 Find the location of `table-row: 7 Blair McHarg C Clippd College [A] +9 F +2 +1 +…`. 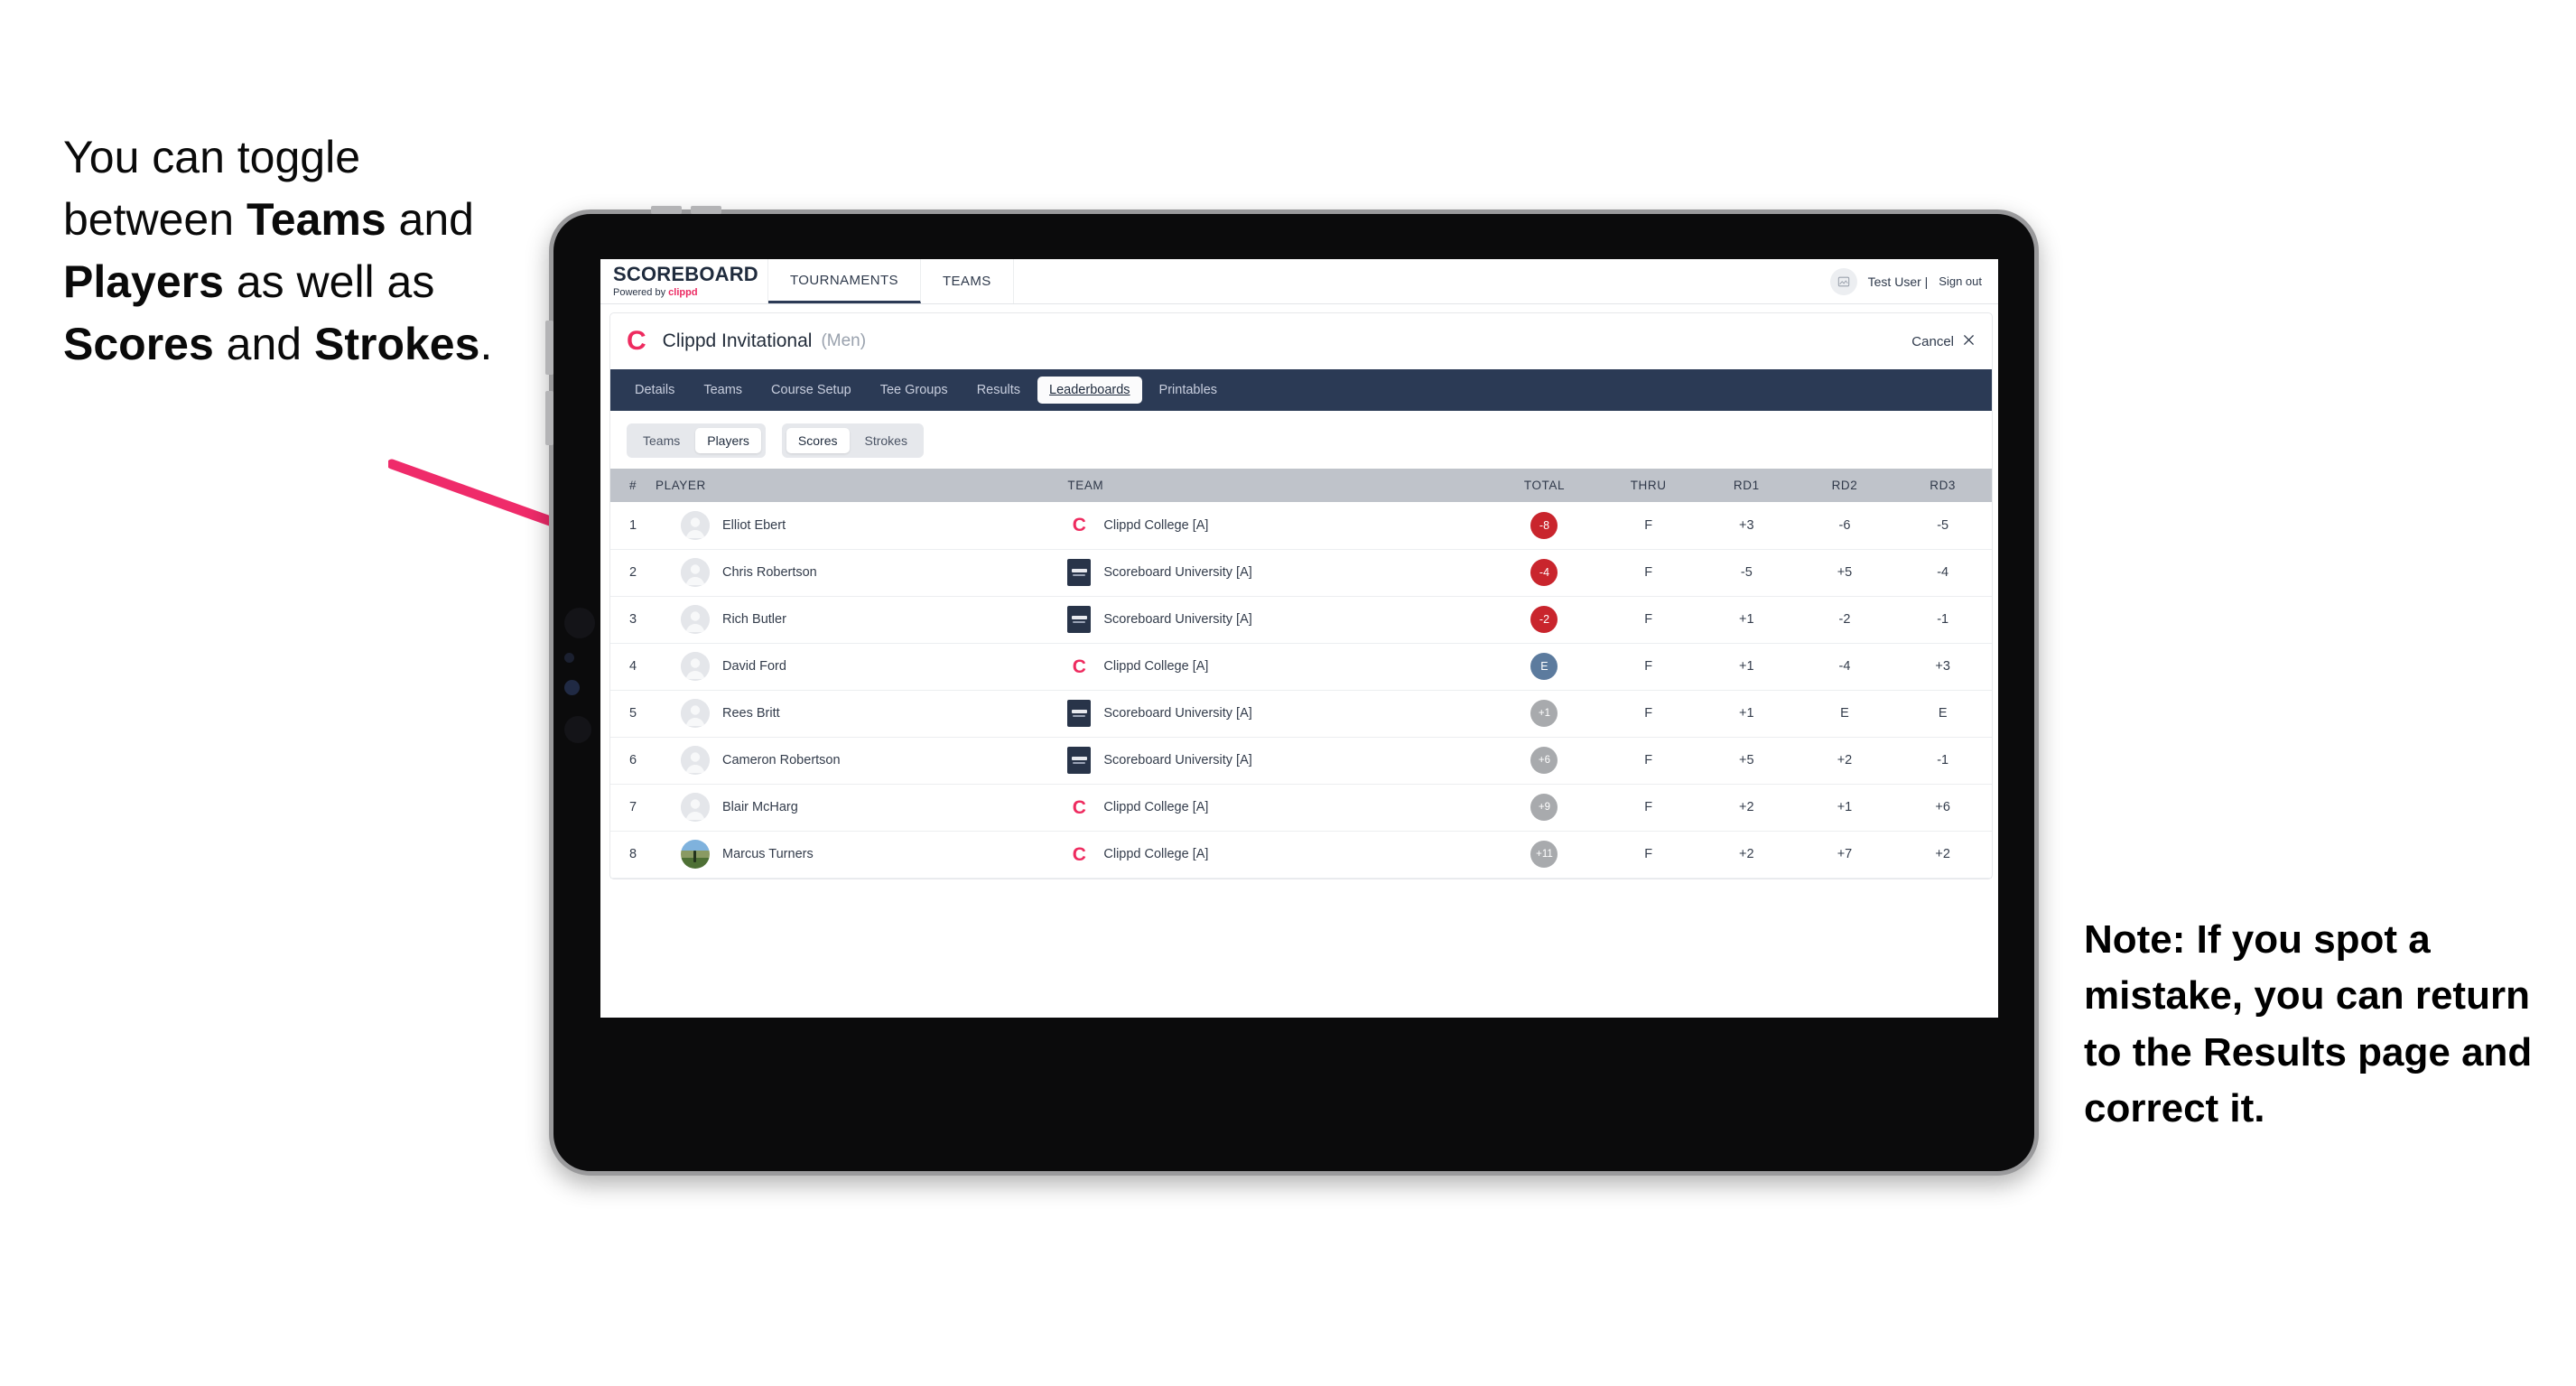

table-row: 7 Blair McHarg C Clippd College [A] +9 F +2 +1 +… is located at coordinates (1301, 808).